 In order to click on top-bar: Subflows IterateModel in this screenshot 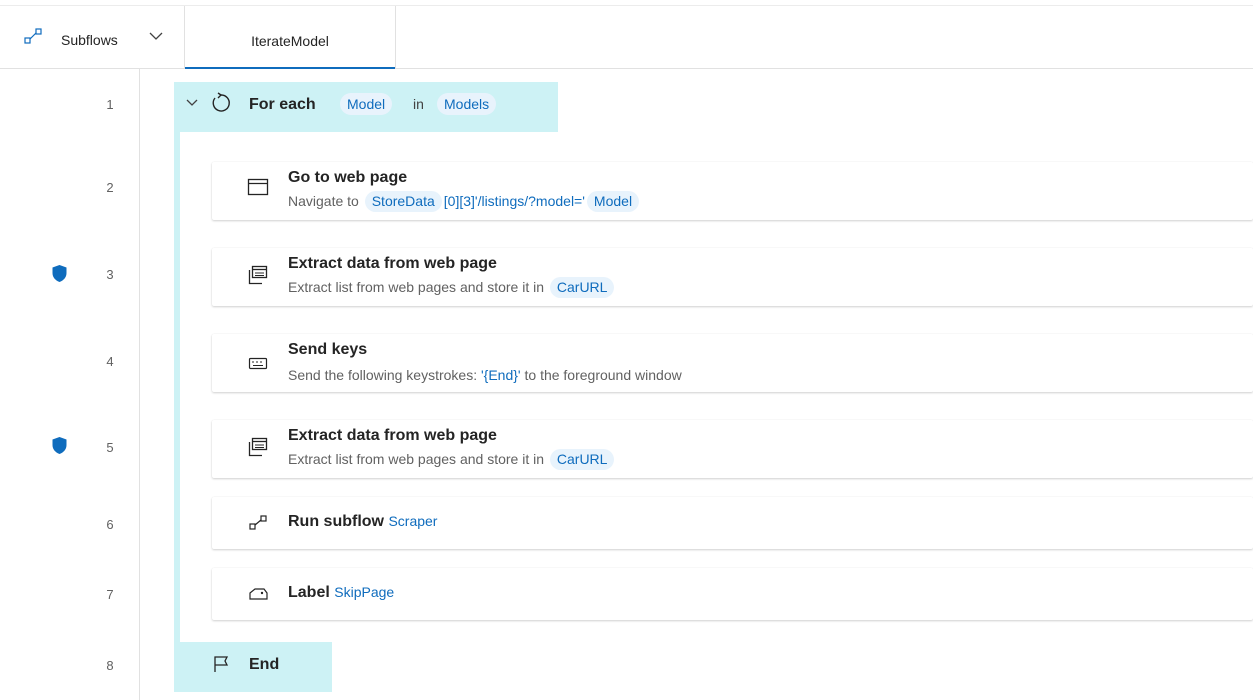, I will do `click(626, 34)`.